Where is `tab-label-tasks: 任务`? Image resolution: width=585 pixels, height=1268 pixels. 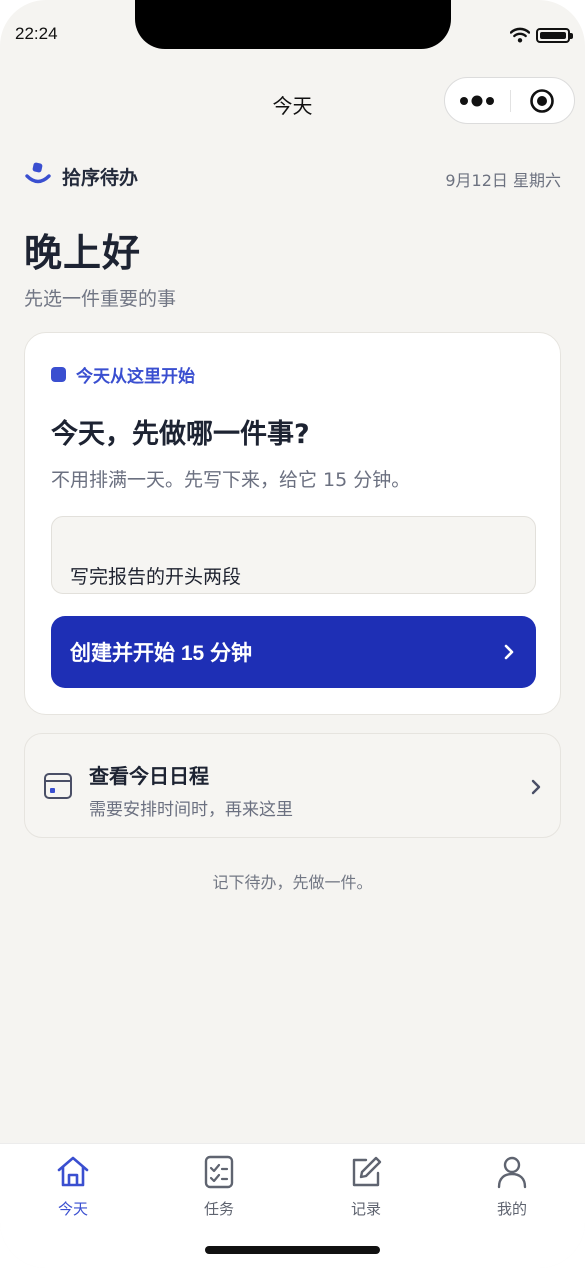 tab-label-tasks: 任务 is located at coordinates (218, 1209).